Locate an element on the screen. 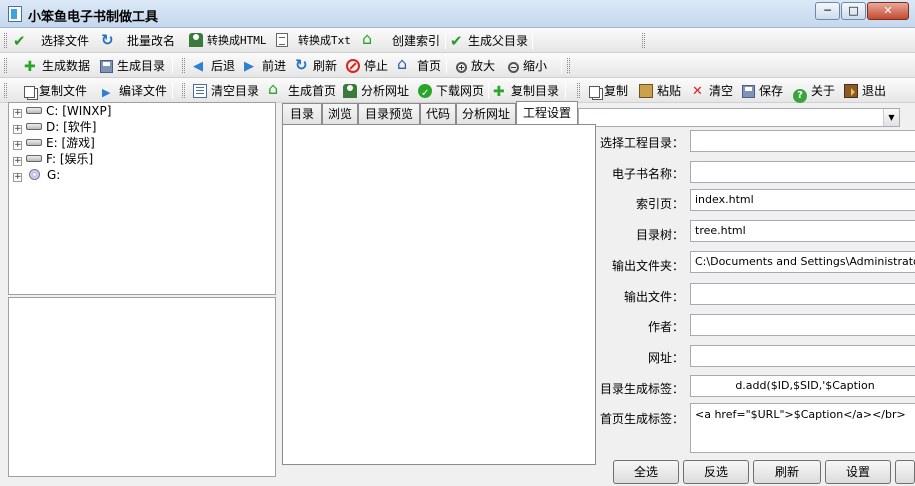 This screenshot has width=915, height=486. download-icon is located at coordinates (425, 94).